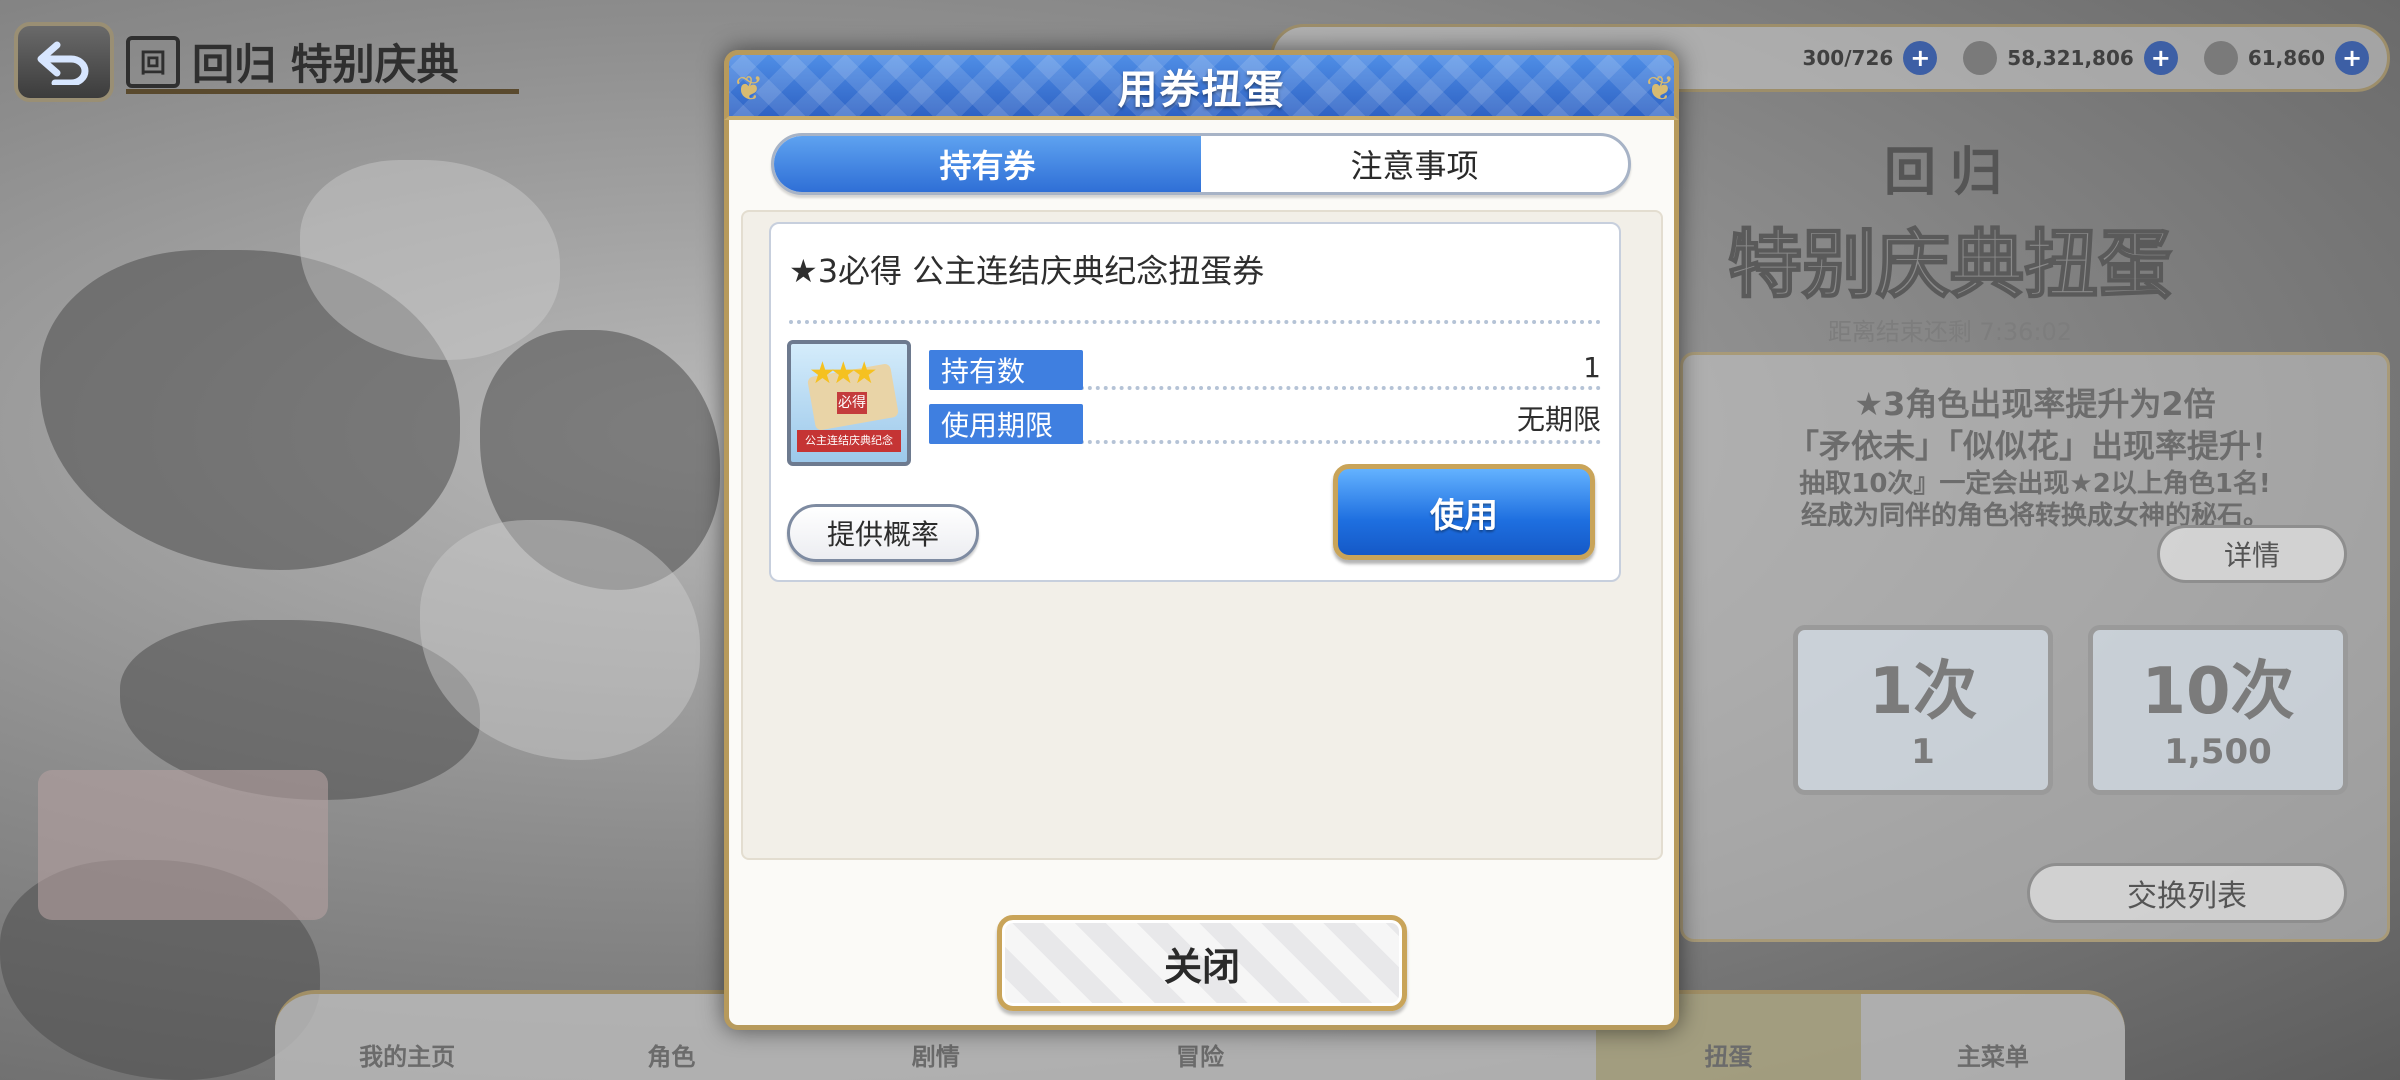 The height and width of the screenshot is (1080, 2400). Describe the element at coordinates (1202, 963) in the screenshot. I see `close-button: 关闭` at that location.